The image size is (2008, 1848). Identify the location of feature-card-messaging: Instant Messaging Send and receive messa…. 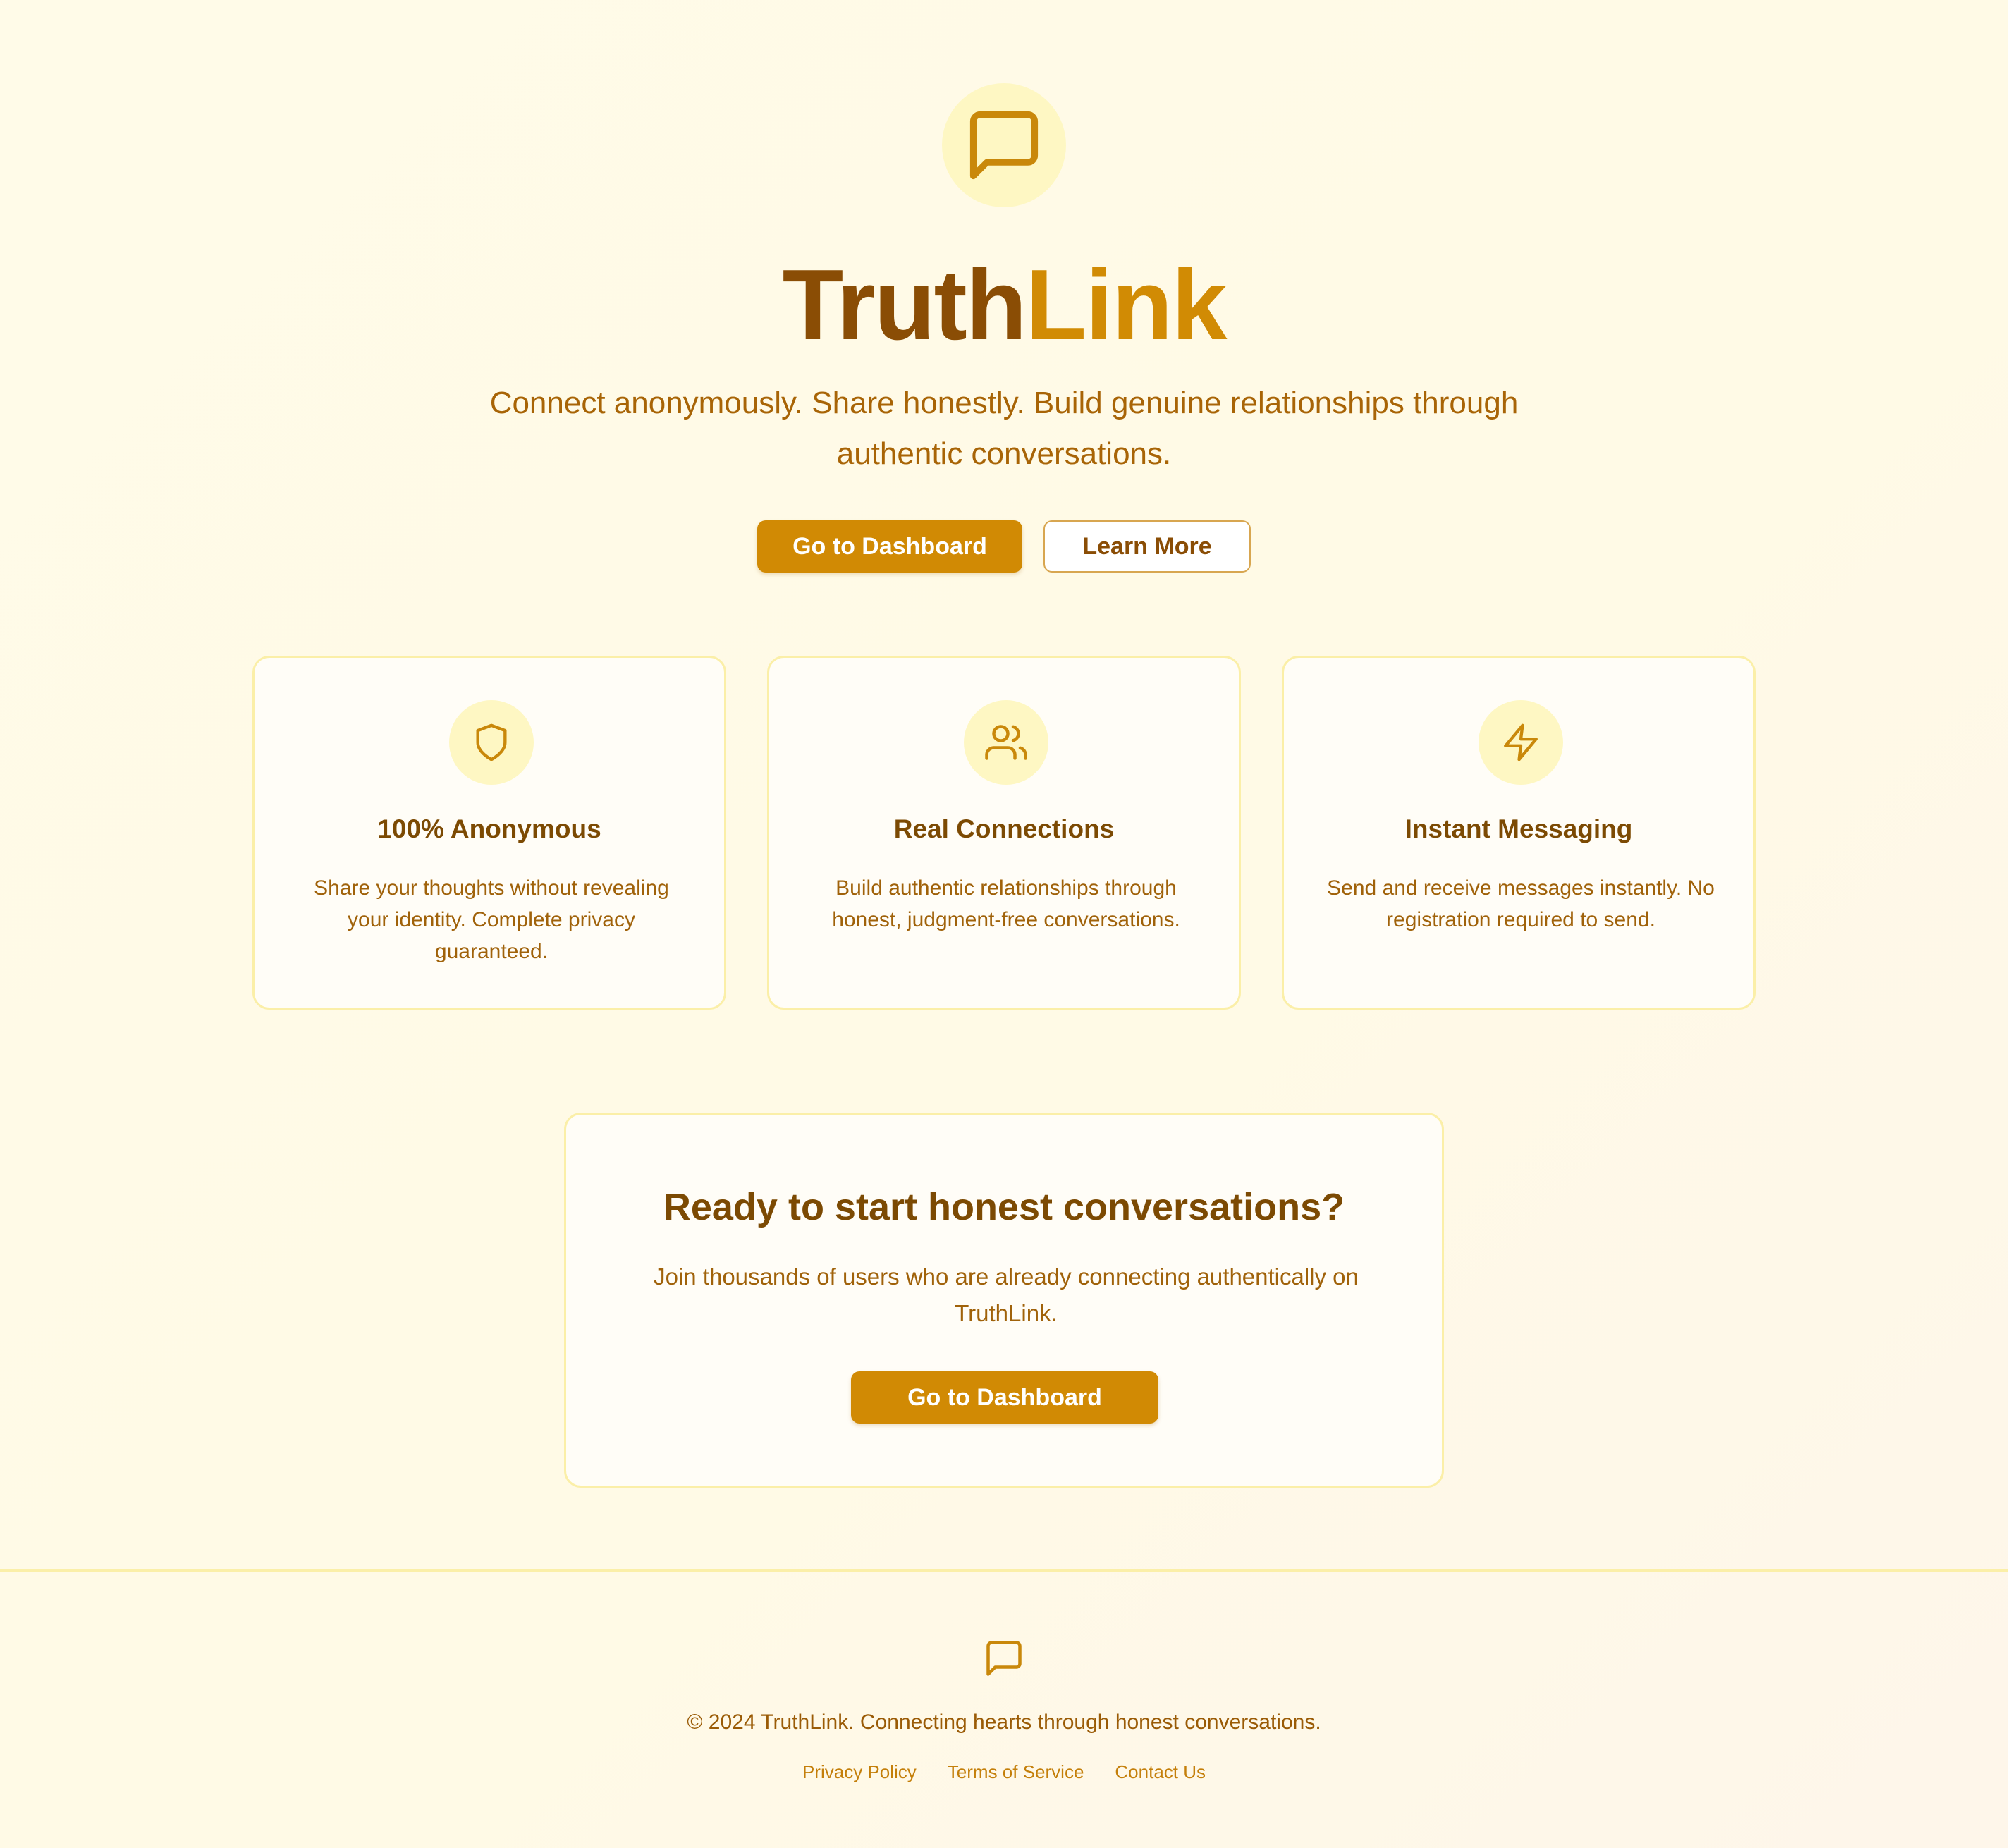
(1519, 833).